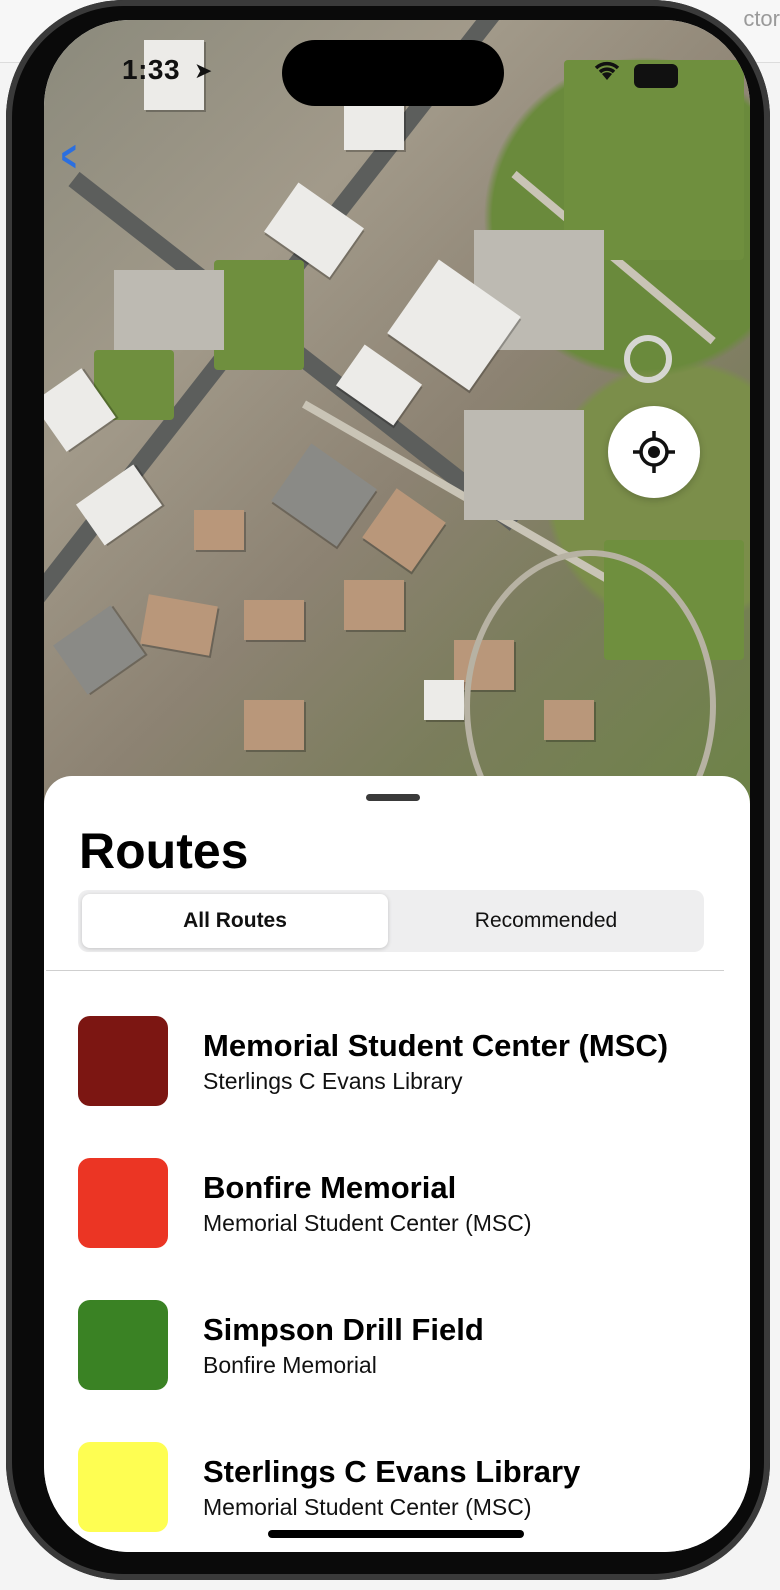 The height and width of the screenshot is (1590, 780). What do you see at coordinates (385, 970) in the screenshot?
I see `sheet-divider` at bounding box center [385, 970].